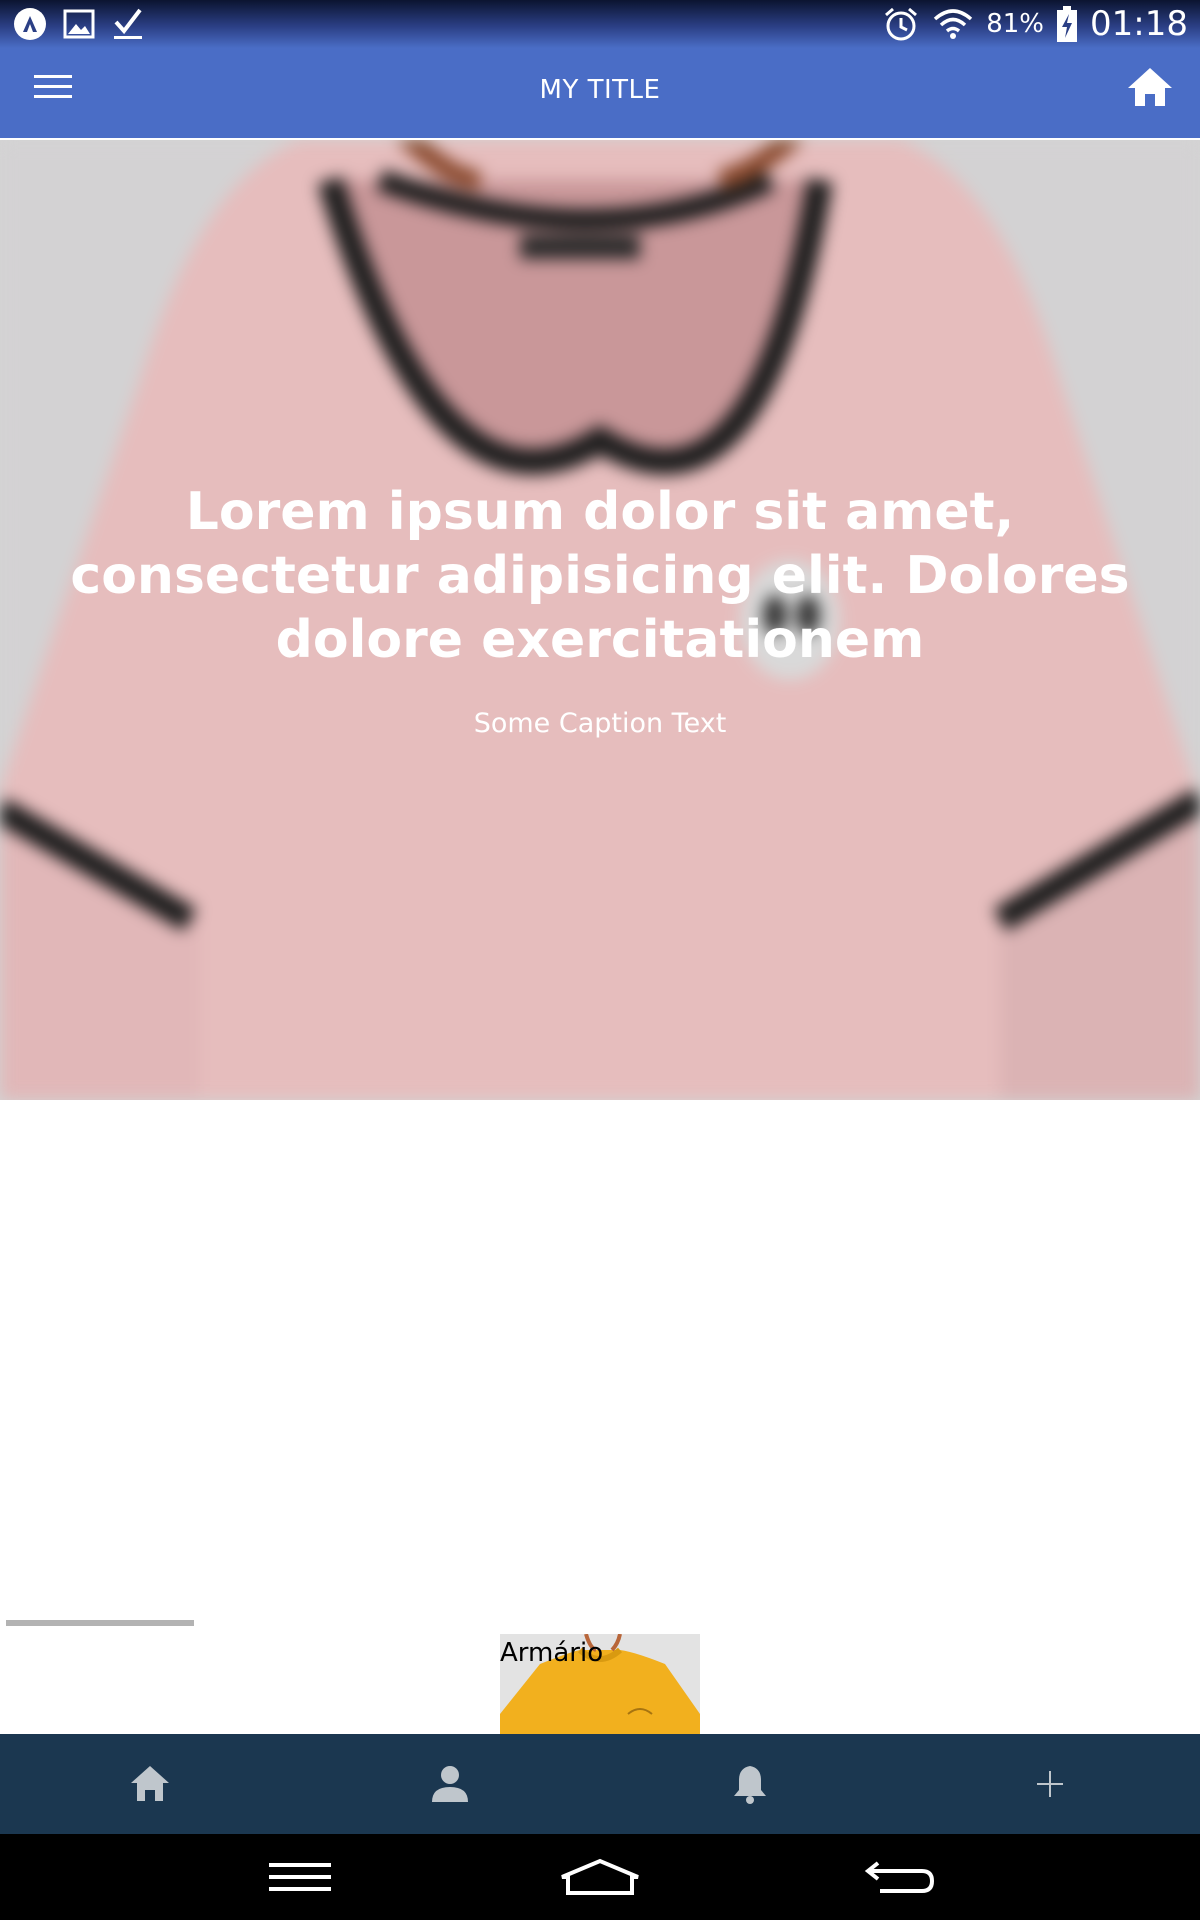 This screenshot has height=1920, width=1200. Describe the element at coordinates (600, 24) in the screenshot. I see `status-bar: 81% 01:18` at that location.